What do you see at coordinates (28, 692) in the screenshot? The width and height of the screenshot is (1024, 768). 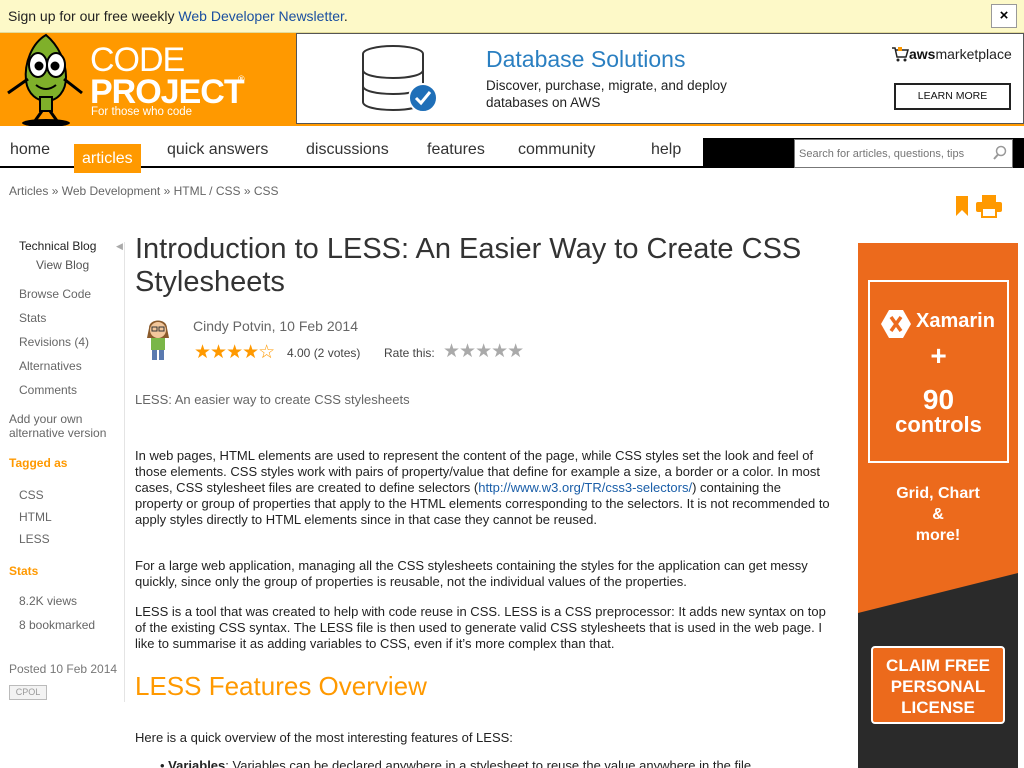 I see `license-badge: CPOL` at bounding box center [28, 692].